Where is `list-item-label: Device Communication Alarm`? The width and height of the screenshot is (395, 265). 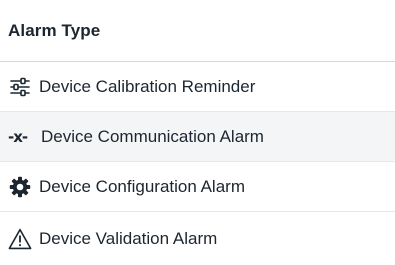 list-item-label: Device Communication Alarm is located at coordinates (152, 136).